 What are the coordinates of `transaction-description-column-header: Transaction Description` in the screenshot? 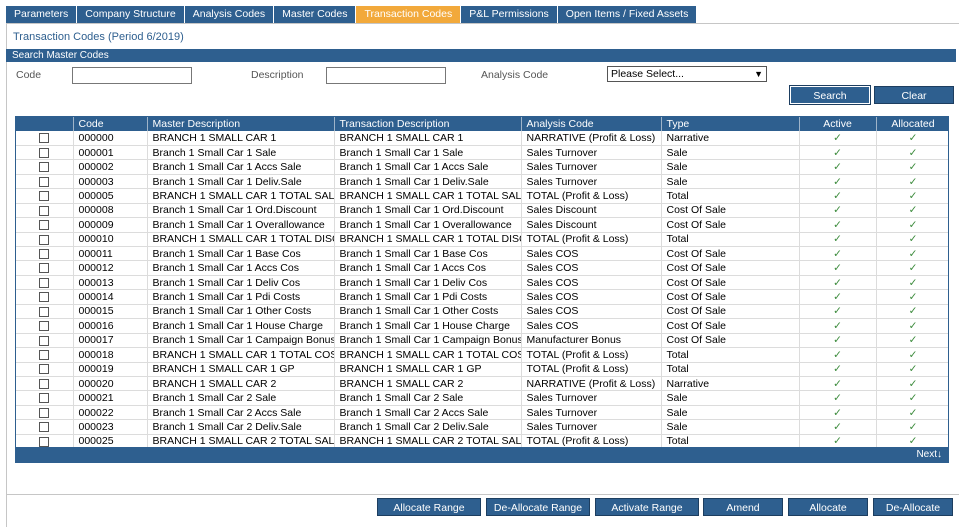 It's located at (428, 124).